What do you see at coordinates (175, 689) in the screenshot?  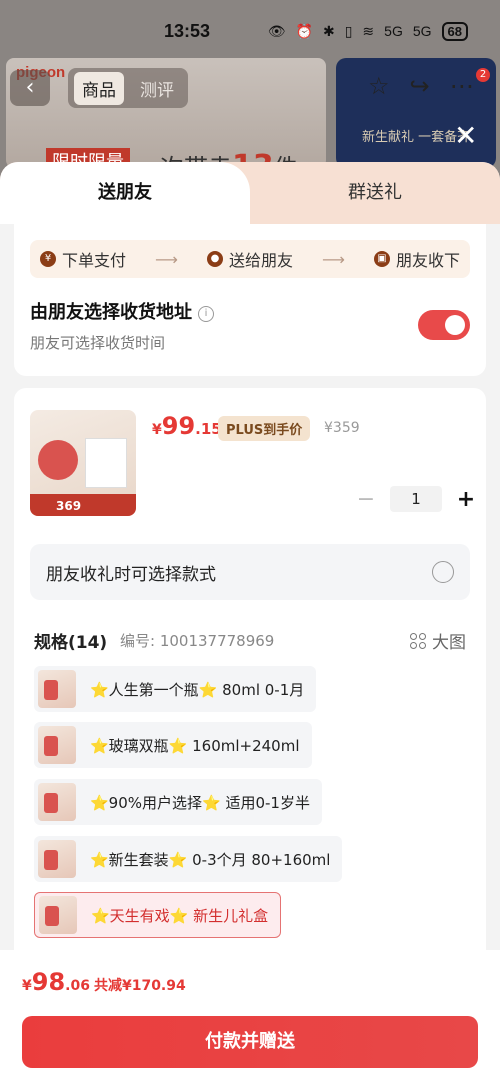 I see `spec-option: ⭐人生第一个瓶⭐ 80ml 0-1月` at bounding box center [175, 689].